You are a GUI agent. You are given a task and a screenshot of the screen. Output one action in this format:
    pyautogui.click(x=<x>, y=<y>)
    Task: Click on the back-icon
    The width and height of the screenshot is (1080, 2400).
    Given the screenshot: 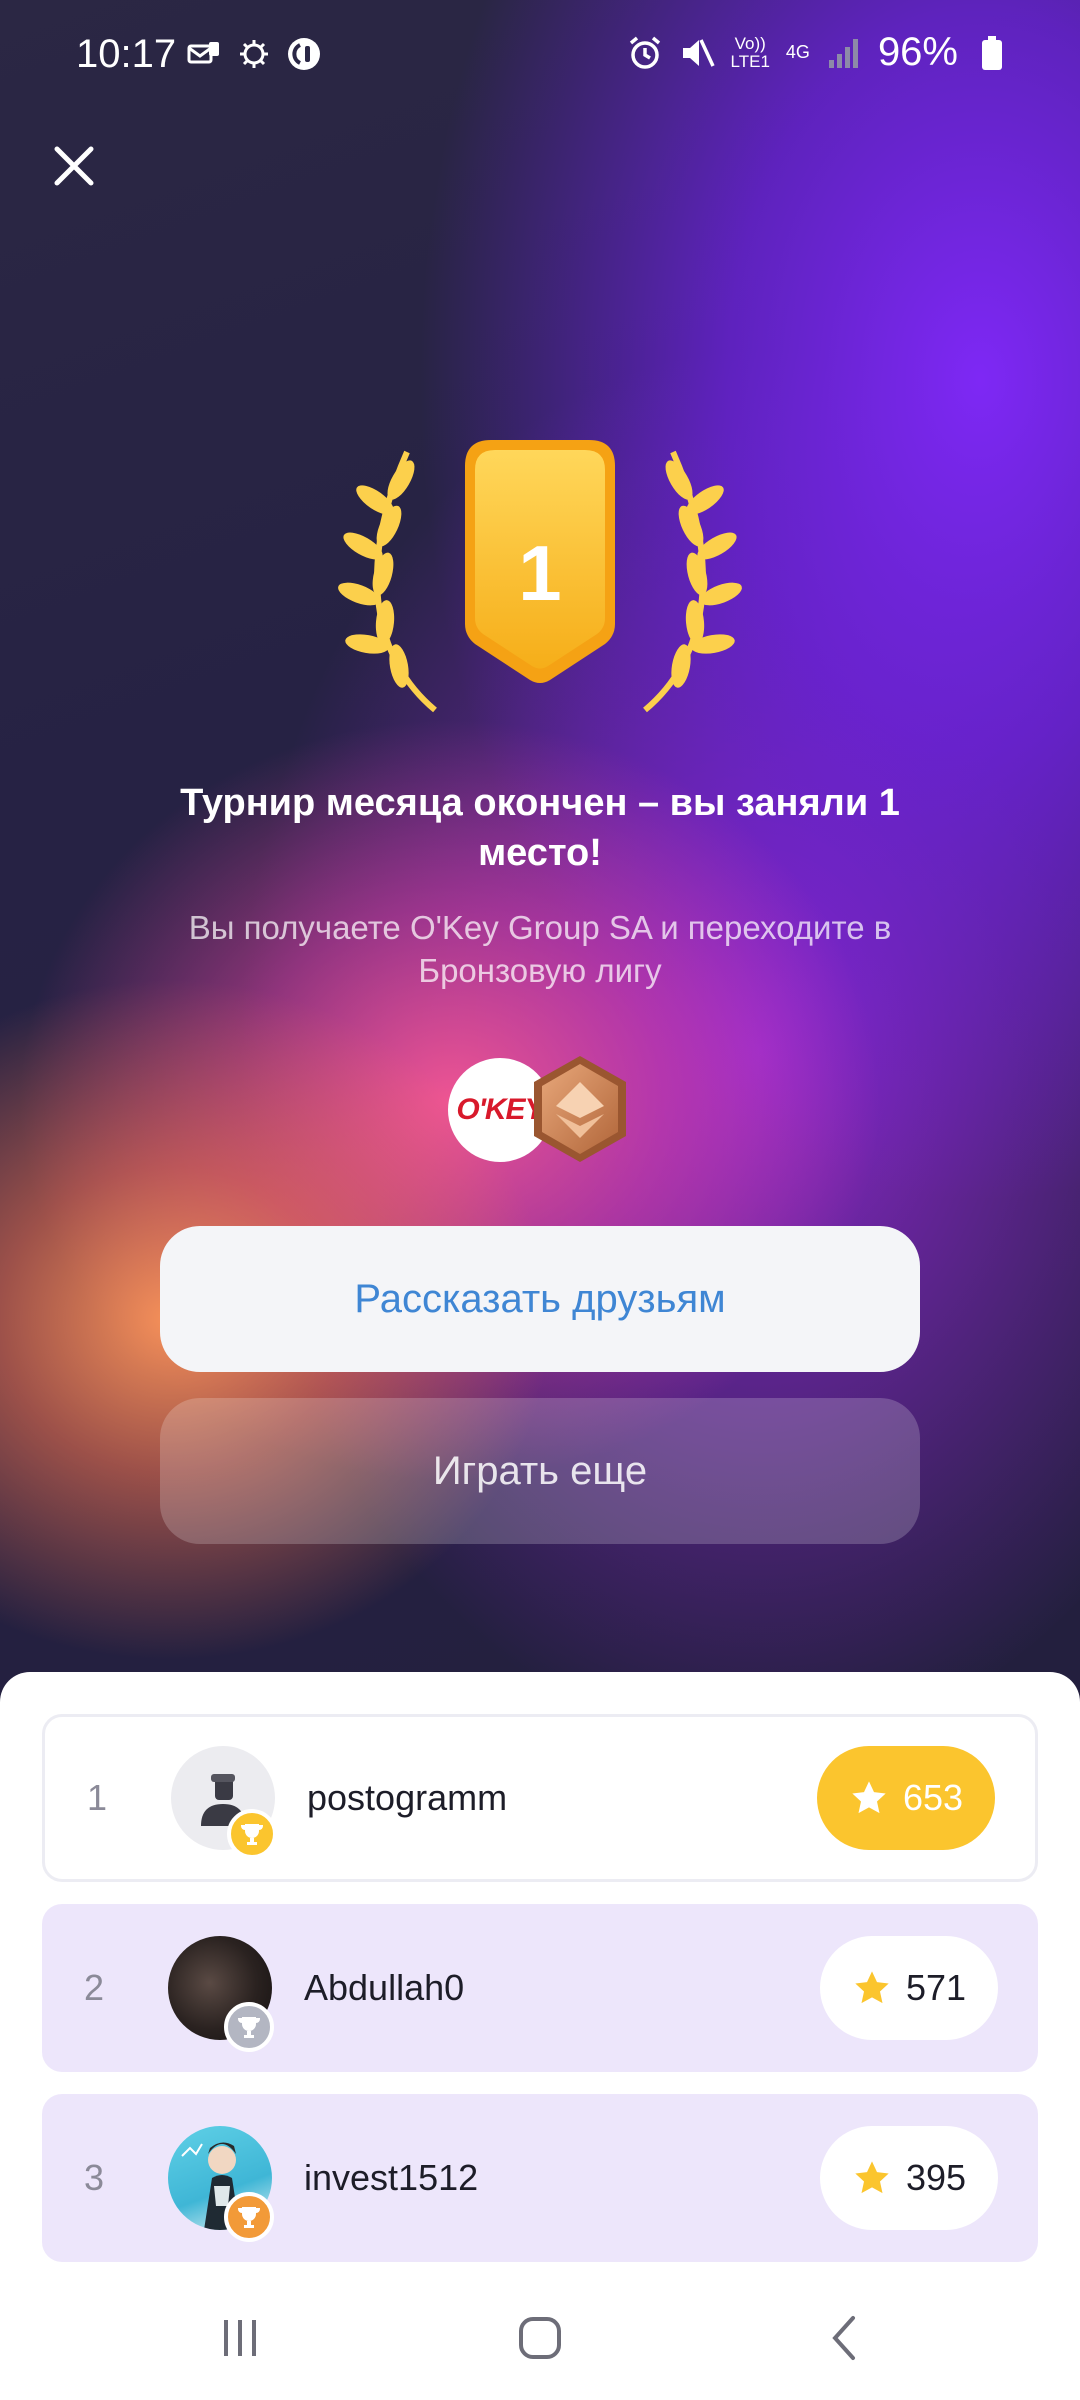 What is the action you would take?
    pyautogui.click(x=843, y=2338)
    